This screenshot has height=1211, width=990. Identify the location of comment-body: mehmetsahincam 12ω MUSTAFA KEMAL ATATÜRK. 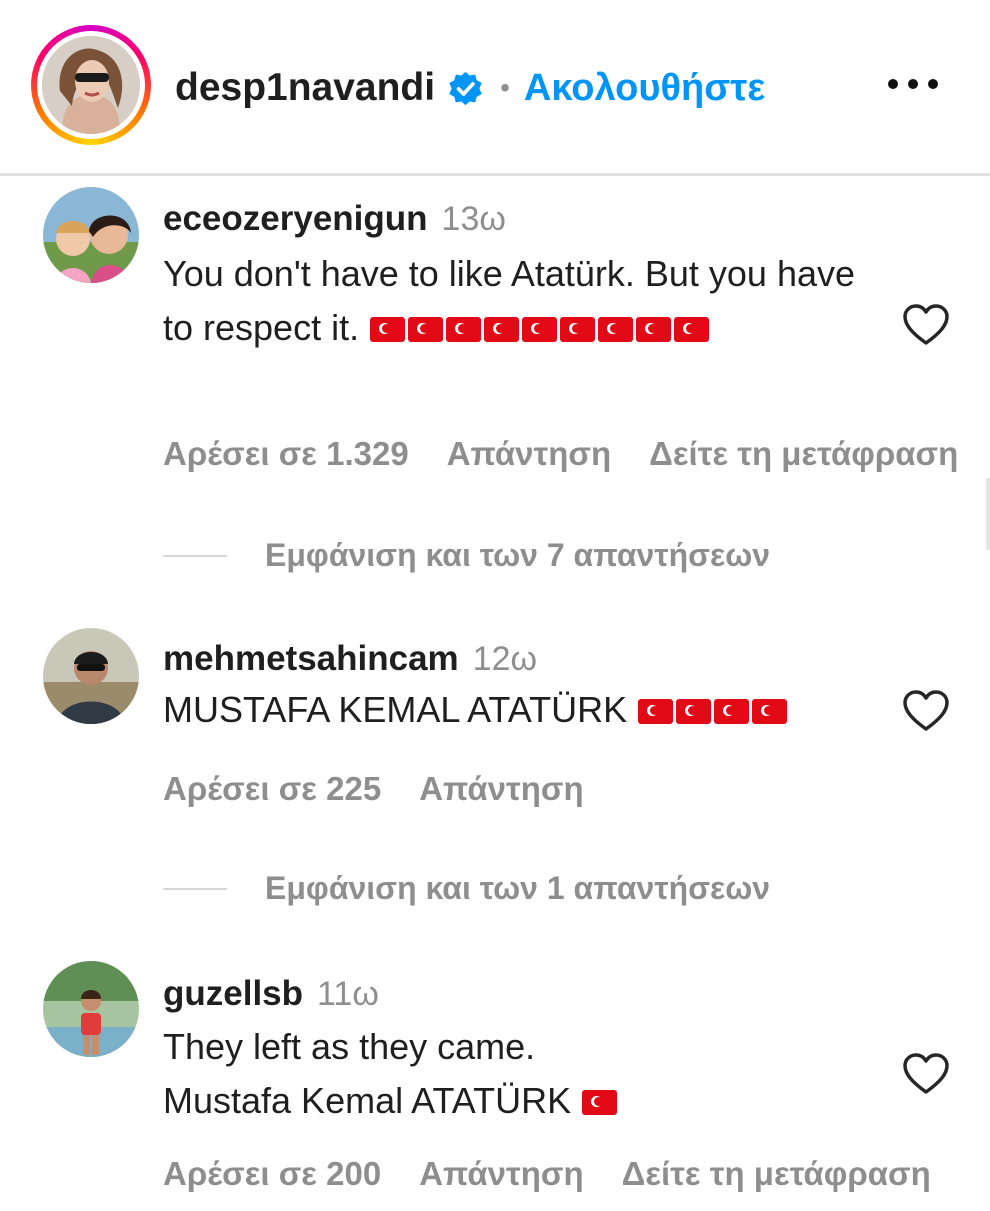
(523, 687).